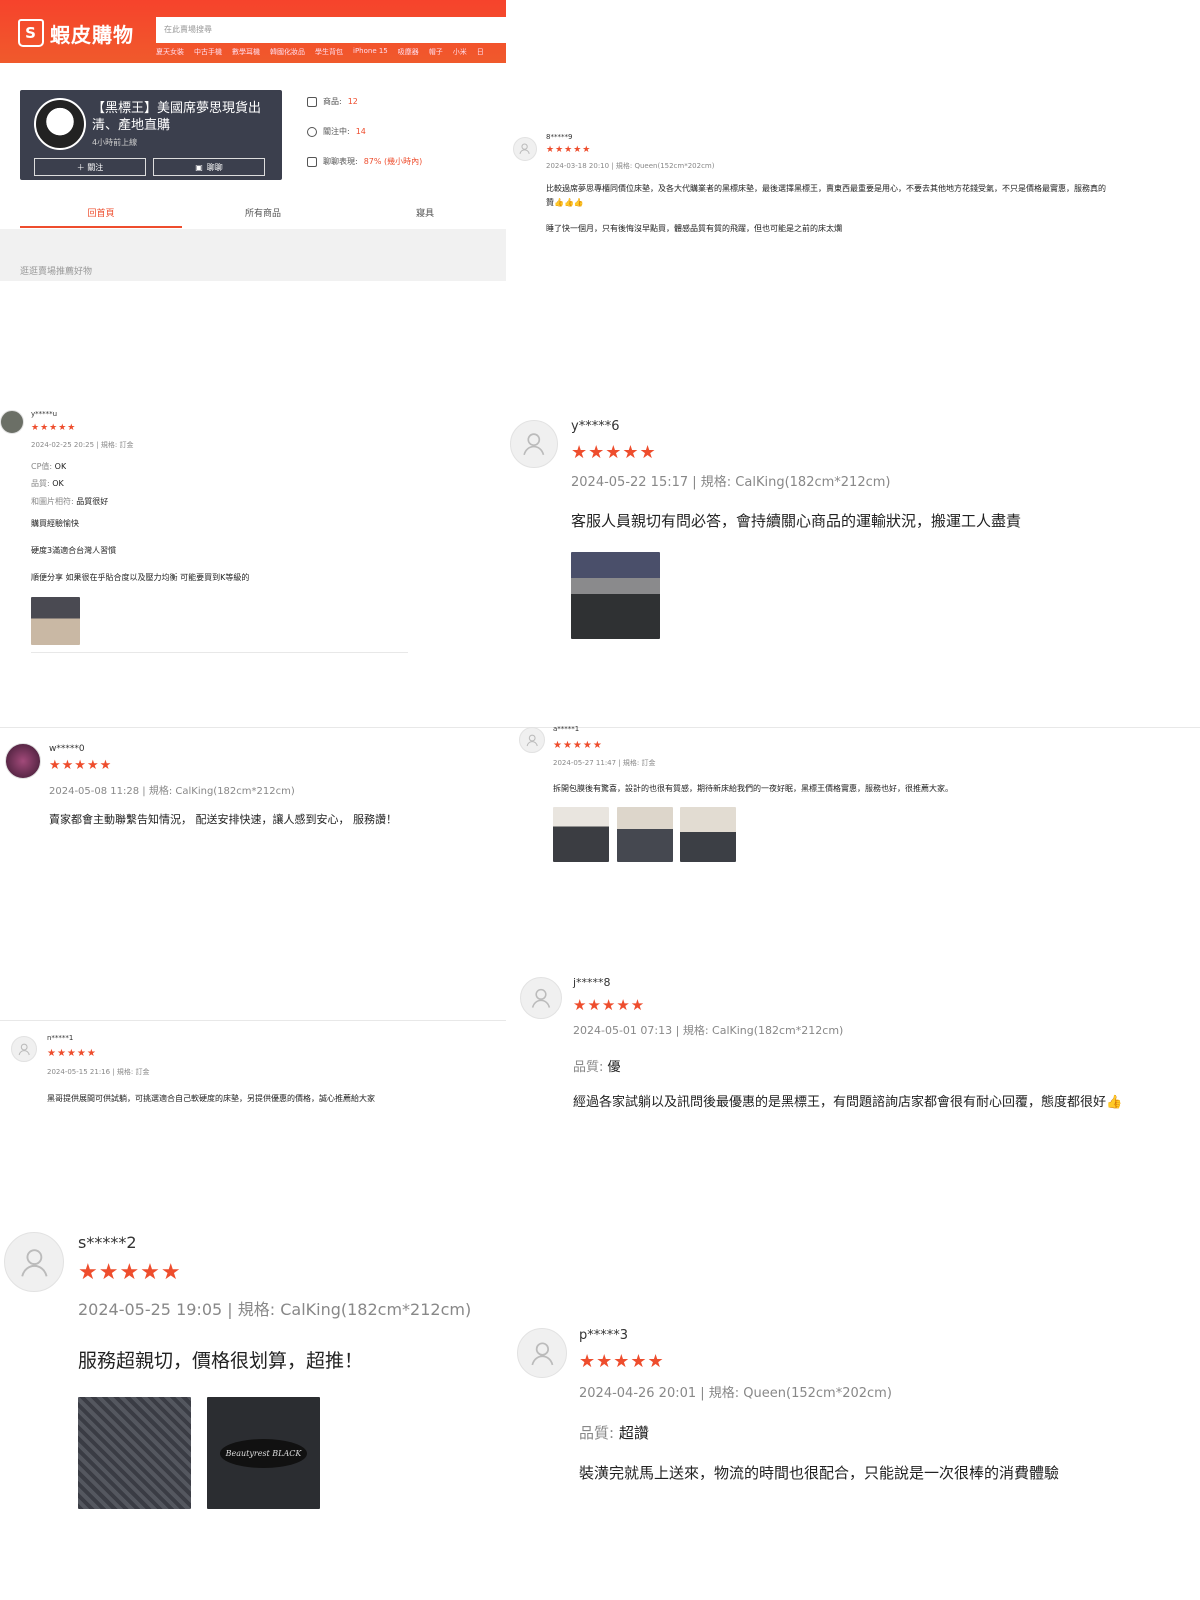 The image size is (1200, 1600). What do you see at coordinates (170, 53) in the screenshot?
I see `hot-keyword: 夏天女裝` at bounding box center [170, 53].